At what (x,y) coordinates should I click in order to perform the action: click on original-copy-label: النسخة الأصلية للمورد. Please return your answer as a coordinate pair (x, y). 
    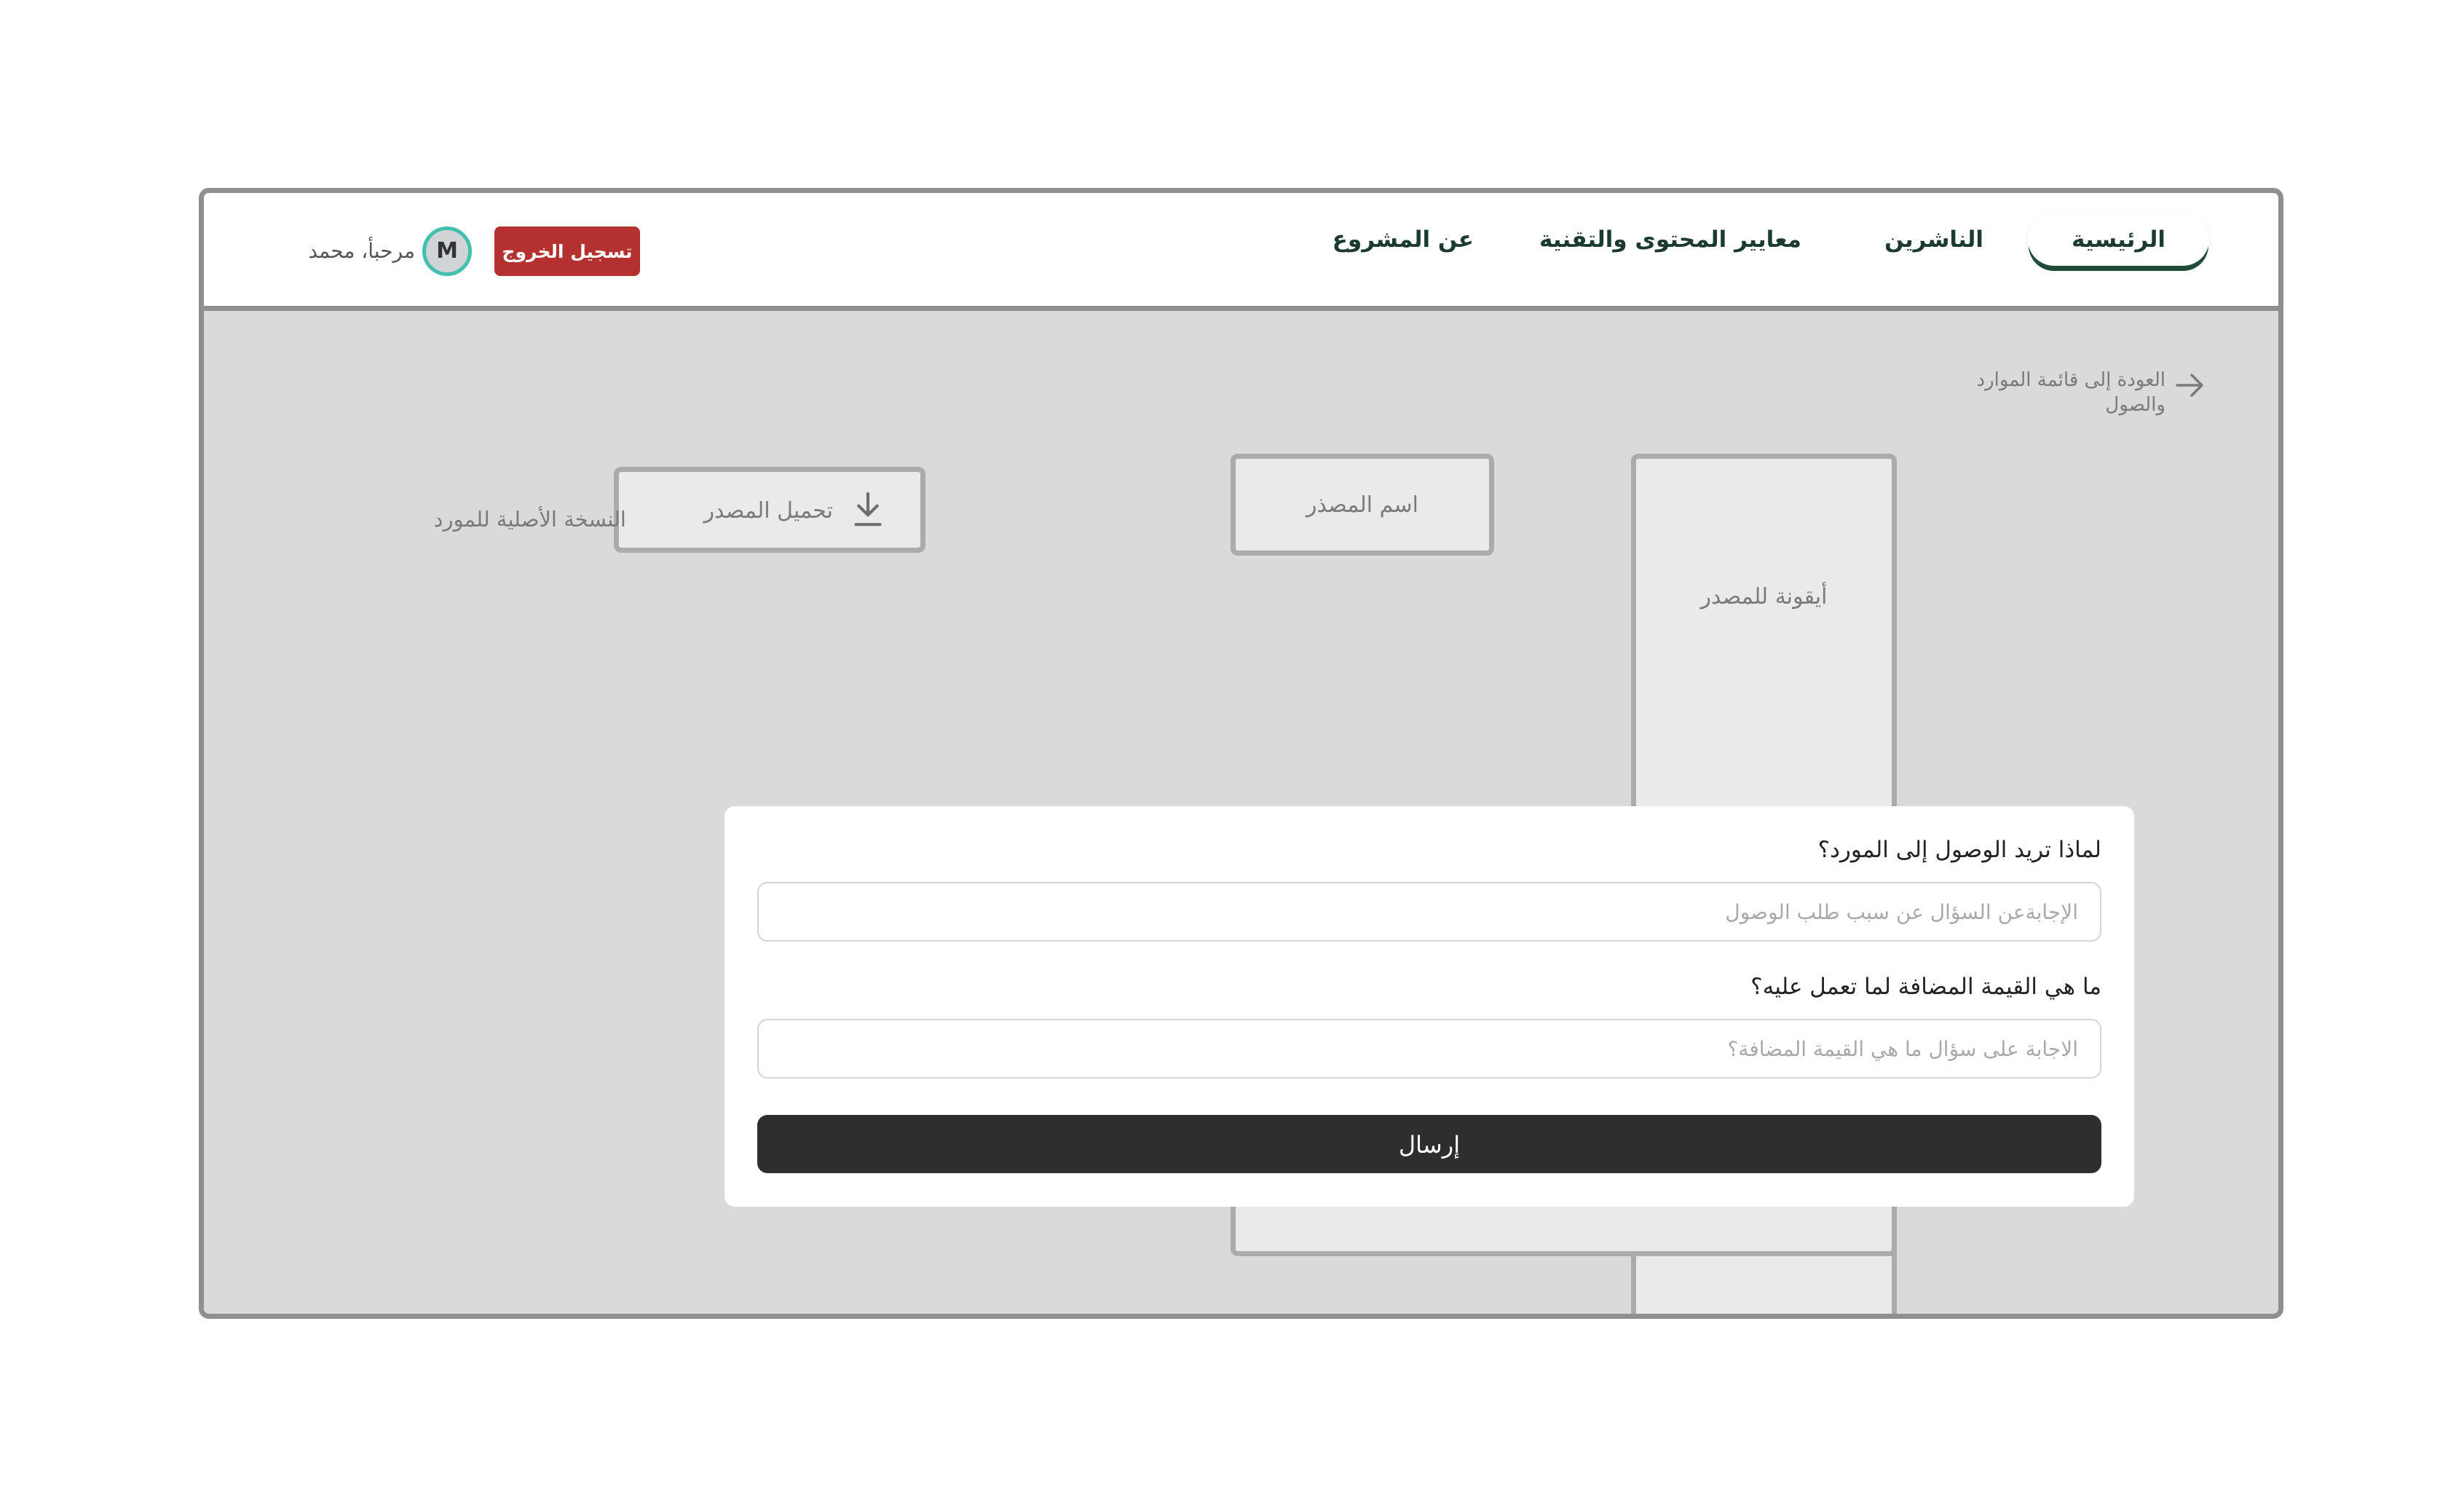
    Looking at the image, I should click on (529, 519).